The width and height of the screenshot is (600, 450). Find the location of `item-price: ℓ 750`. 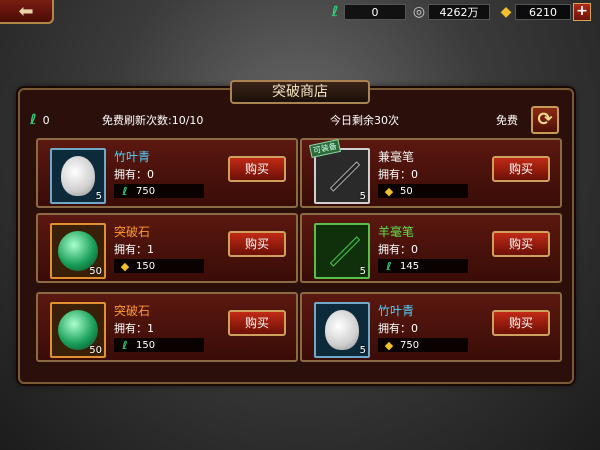

item-price: ℓ 750 is located at coordinates (159, 191).